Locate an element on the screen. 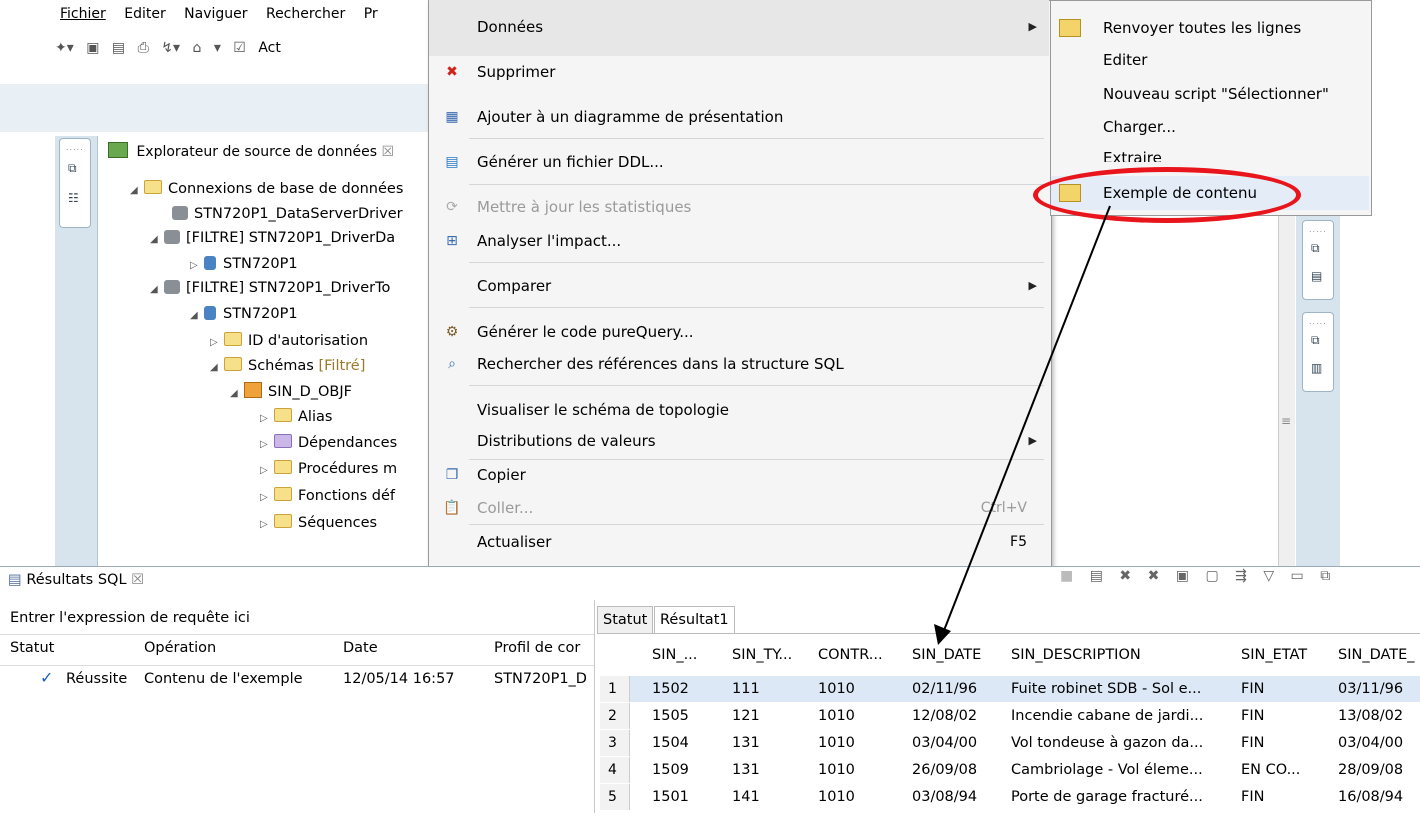 This screenshot has width=1420, height=814. annotation-arrow is located at coordinates (1022, 425).